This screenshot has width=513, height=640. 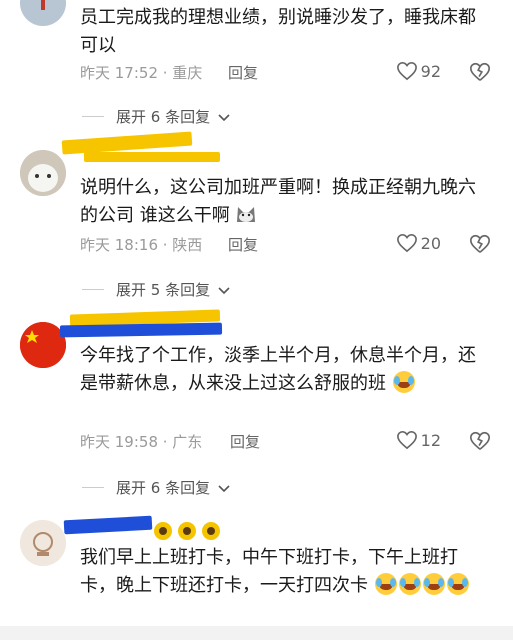 I want to click on like-count: 20, so click(x=430, y=243).